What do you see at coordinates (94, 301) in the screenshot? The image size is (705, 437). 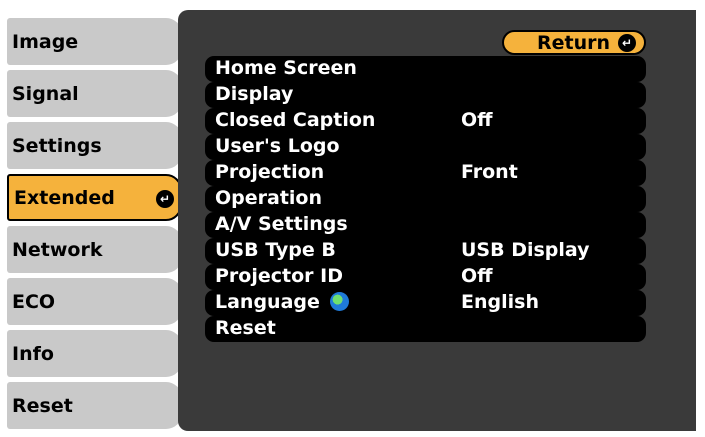 I see `tab-eco: ECO` at bounding box center [94, 301].